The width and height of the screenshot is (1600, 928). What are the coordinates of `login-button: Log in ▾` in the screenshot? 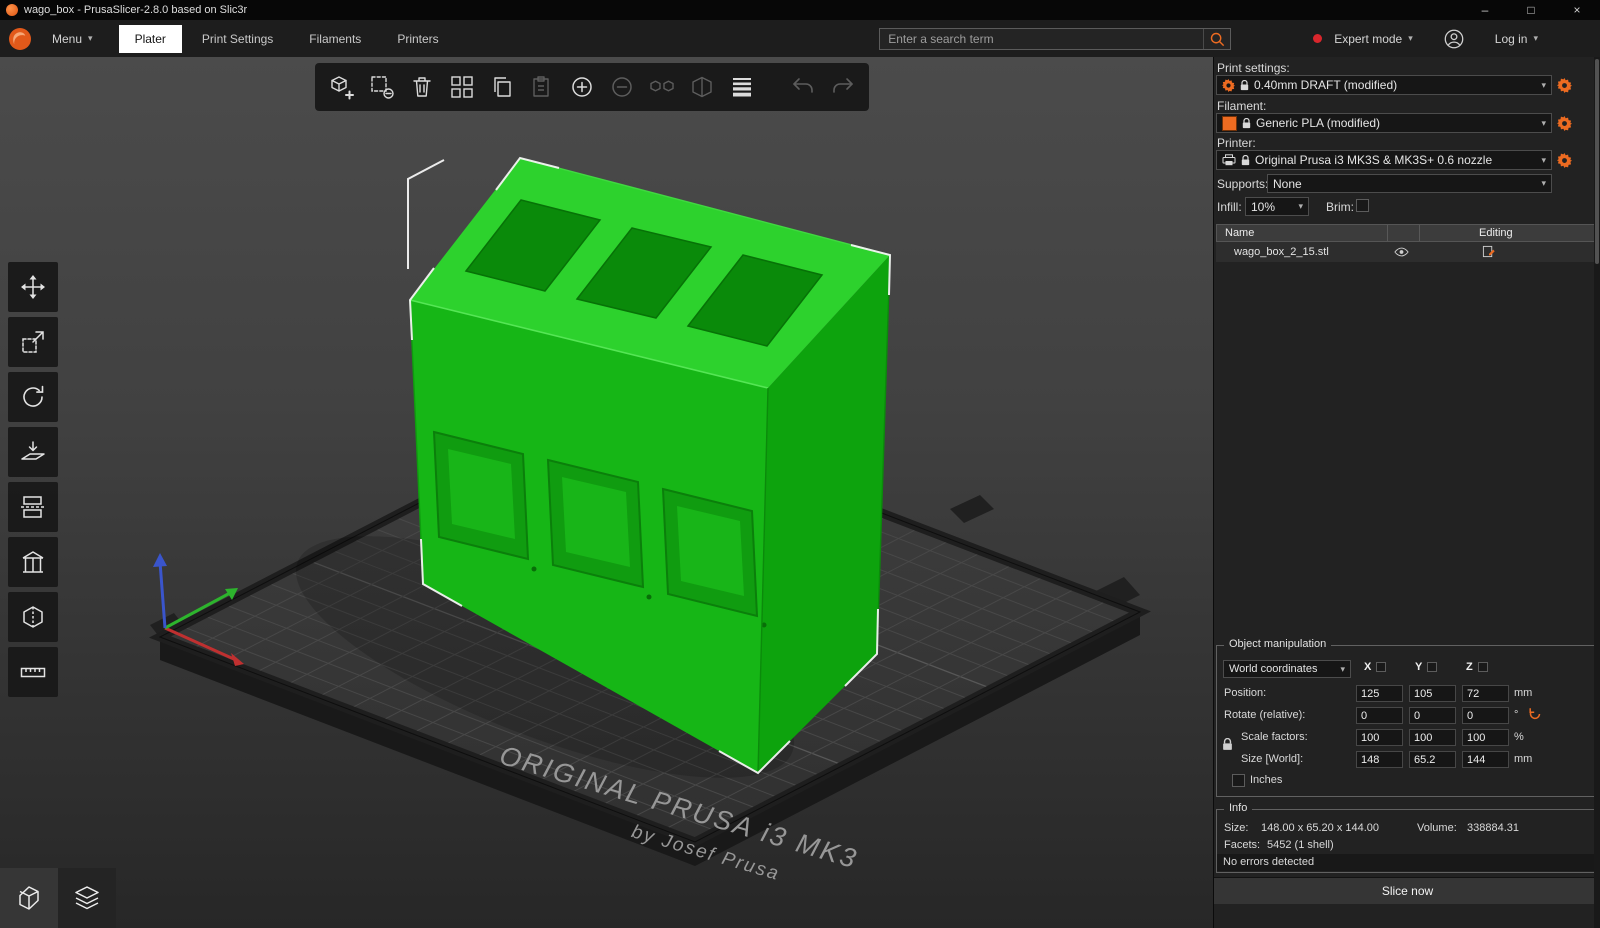 It's located at (1516, 39).